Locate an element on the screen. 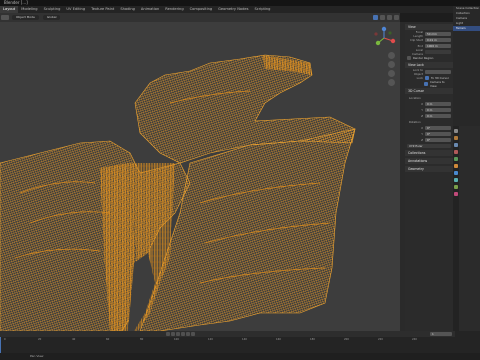 This screenshot has width=480, height=360. world-tab-icon is located at coordinates (456, 159).